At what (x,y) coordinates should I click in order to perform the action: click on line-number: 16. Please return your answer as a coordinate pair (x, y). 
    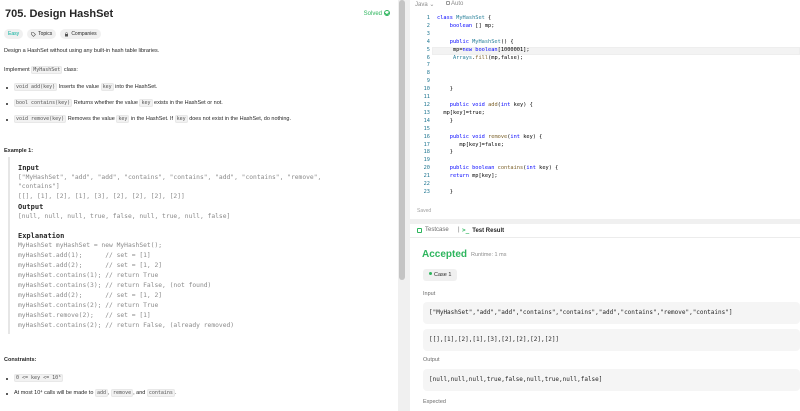
    Looking at the image, I should click on (426, 136).